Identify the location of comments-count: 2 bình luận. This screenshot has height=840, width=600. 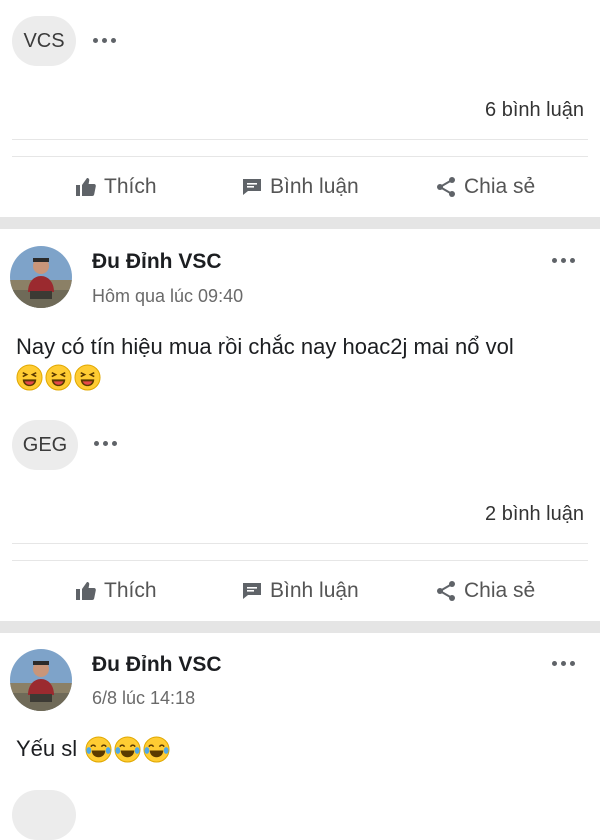
(534, 514).